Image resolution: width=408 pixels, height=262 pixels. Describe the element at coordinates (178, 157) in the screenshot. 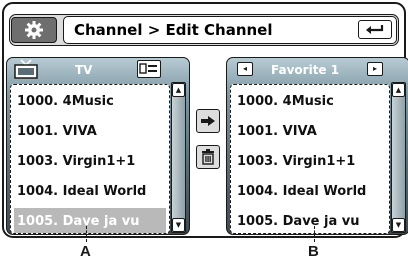

I see `tv-list-scrollbar: ▲ ▼` at that location.